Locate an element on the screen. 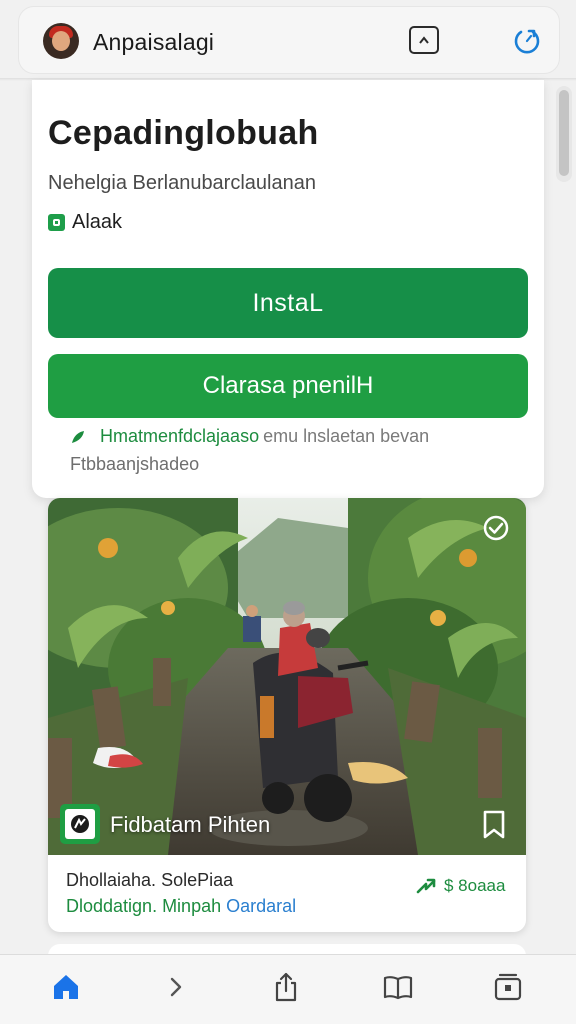 The height and width of the screenshot is (1024, 576). scrollbar-thumb is located at coordinates (564, 133).